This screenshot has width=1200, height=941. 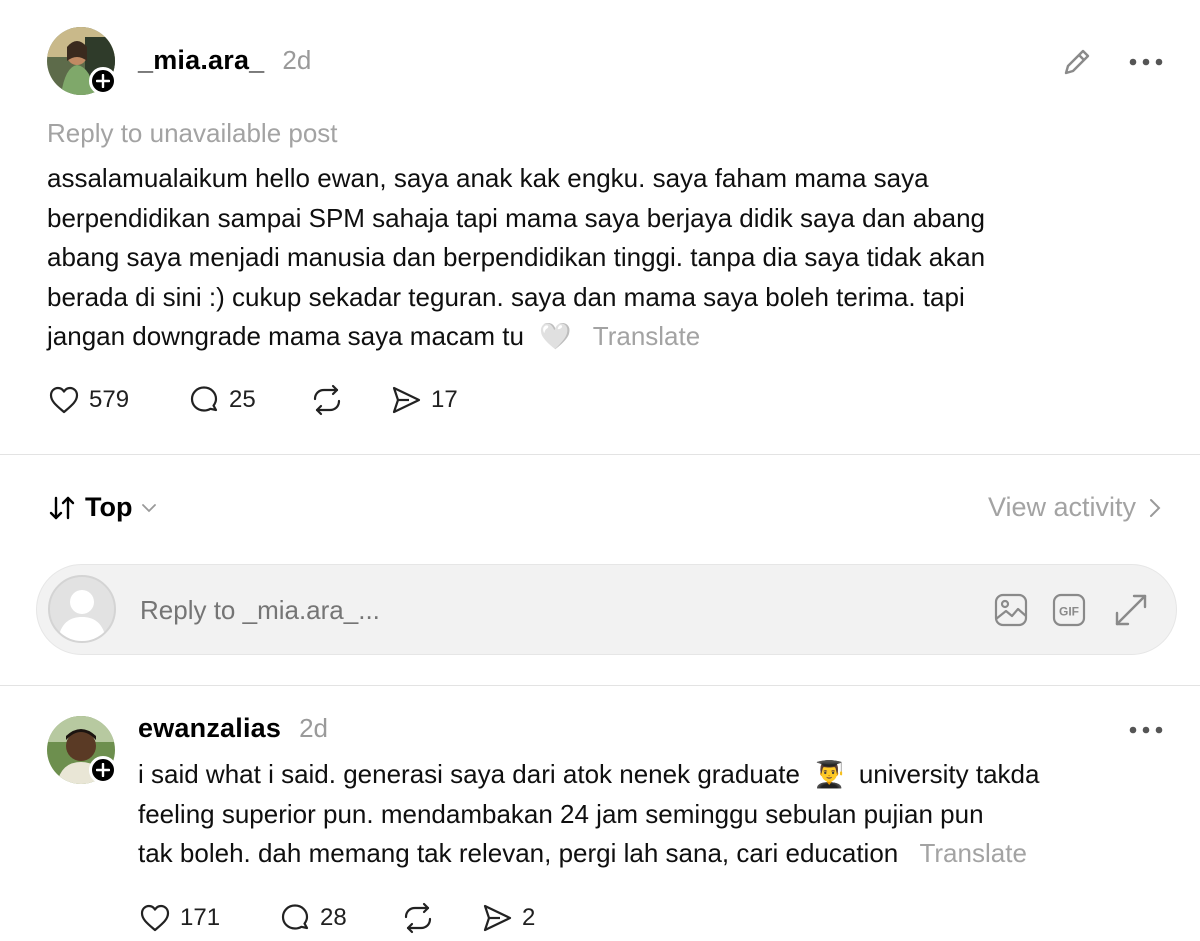 I want to click on reply-share-button: 2, so click(x=507, y=918).